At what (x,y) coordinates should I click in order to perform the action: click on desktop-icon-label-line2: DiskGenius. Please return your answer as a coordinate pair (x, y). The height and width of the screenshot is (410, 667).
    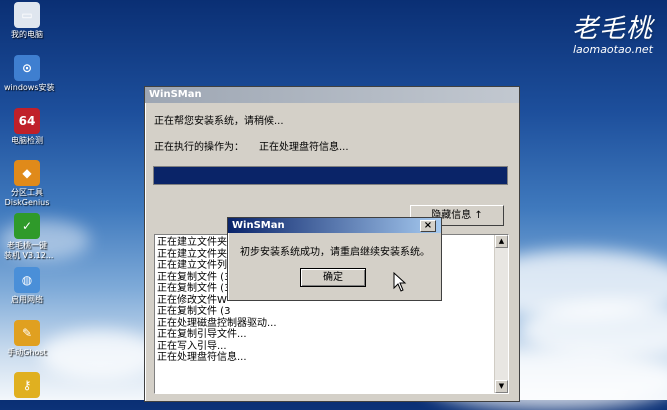
    Looking at the image, I should click on (27, 202).